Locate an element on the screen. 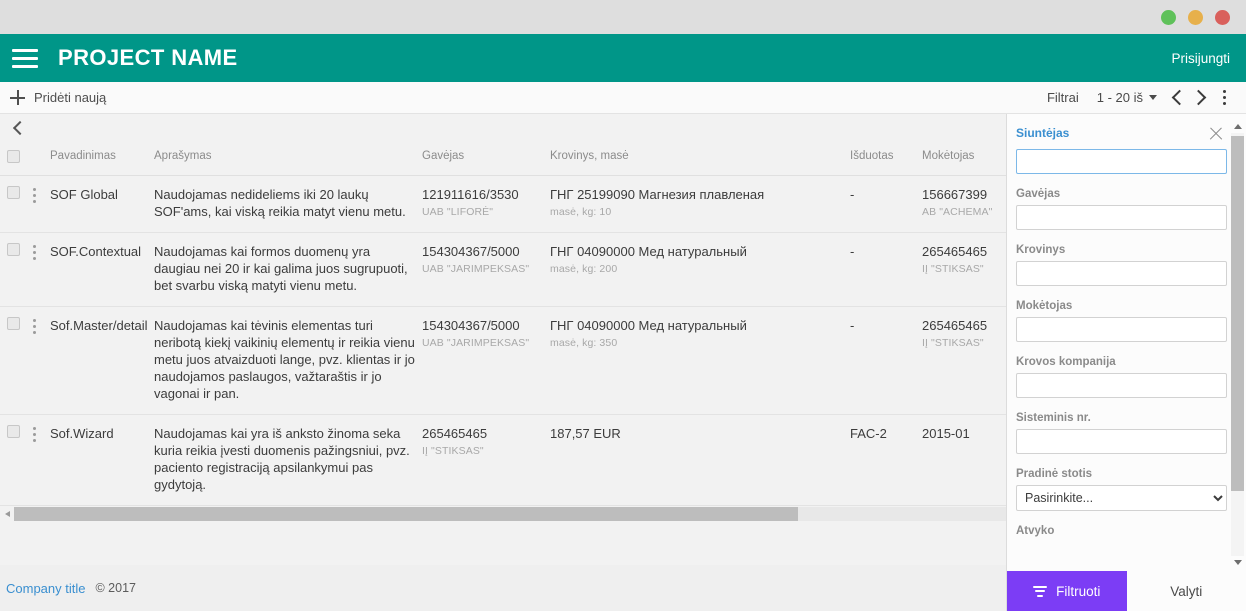  page-range-selector: 1 - 20 iš is located at coordinates (1127, 97).